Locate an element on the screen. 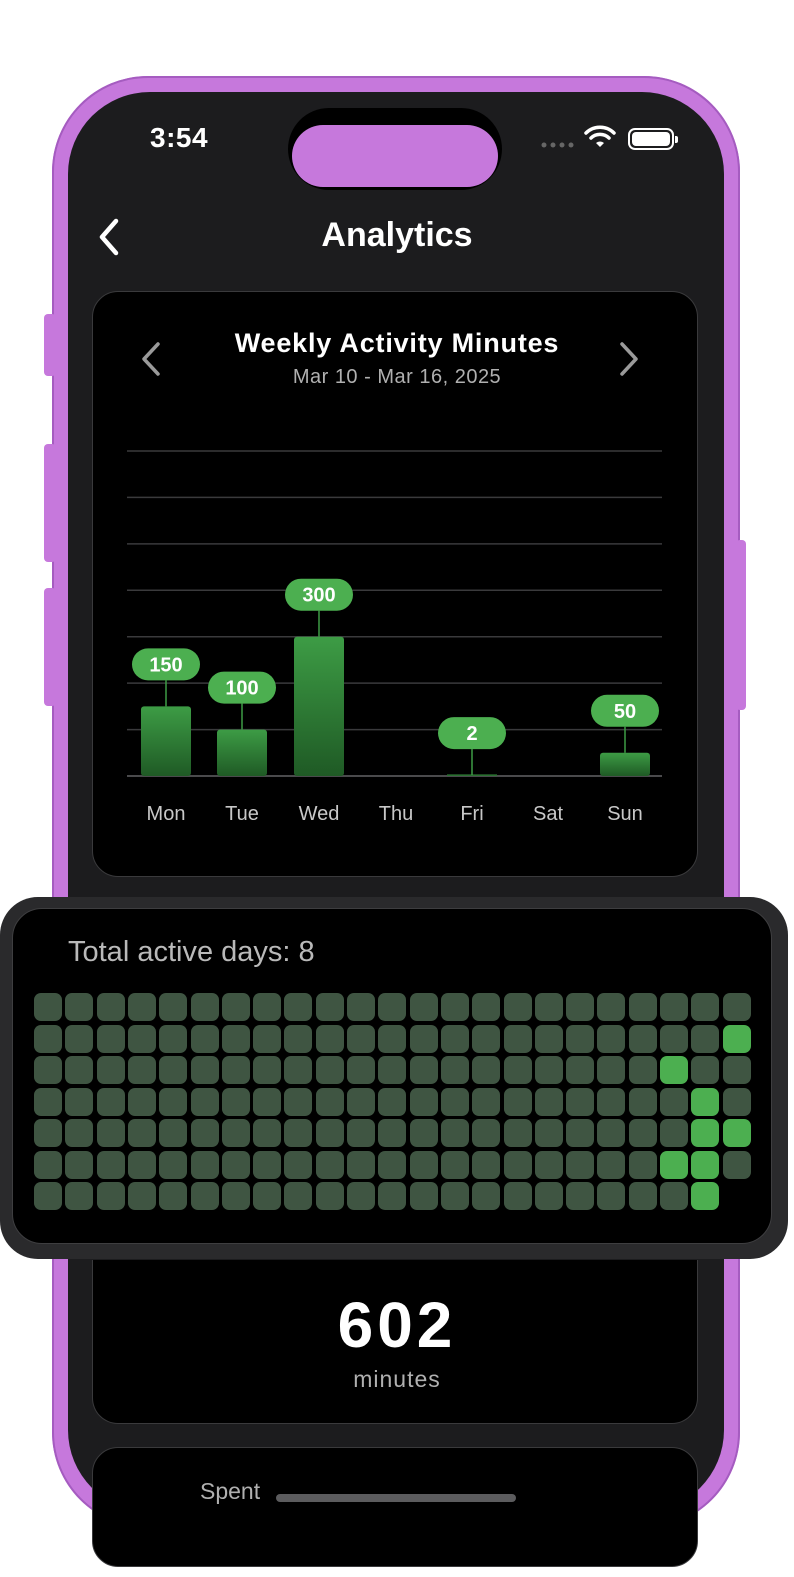 The width and height of the screenshot is (794, 1577). home-indicator is located at coordinates (396, 1498).